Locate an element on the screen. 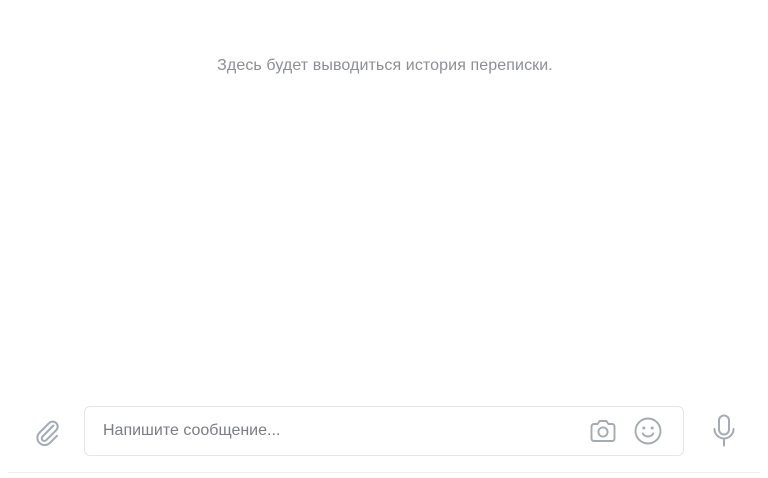  attach-file-button is located at coordinates (47, 433).